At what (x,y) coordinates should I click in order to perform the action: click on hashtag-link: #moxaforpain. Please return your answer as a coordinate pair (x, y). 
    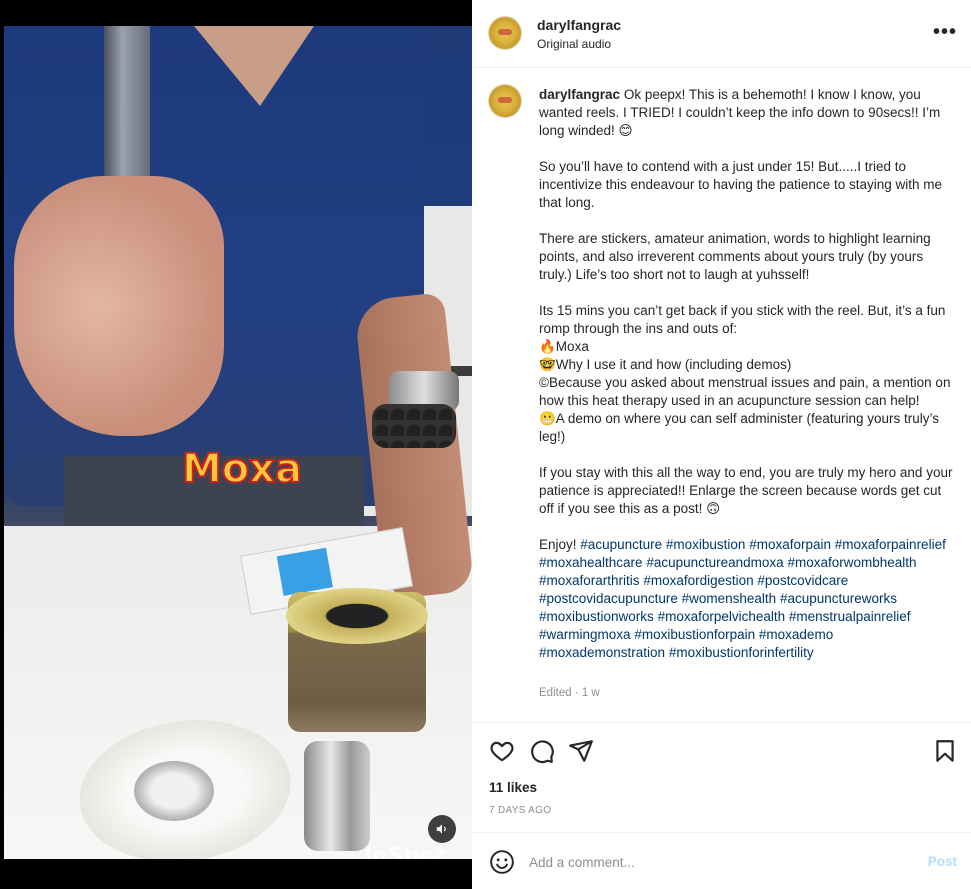
    Looking at the image, I should click on (790, 544).